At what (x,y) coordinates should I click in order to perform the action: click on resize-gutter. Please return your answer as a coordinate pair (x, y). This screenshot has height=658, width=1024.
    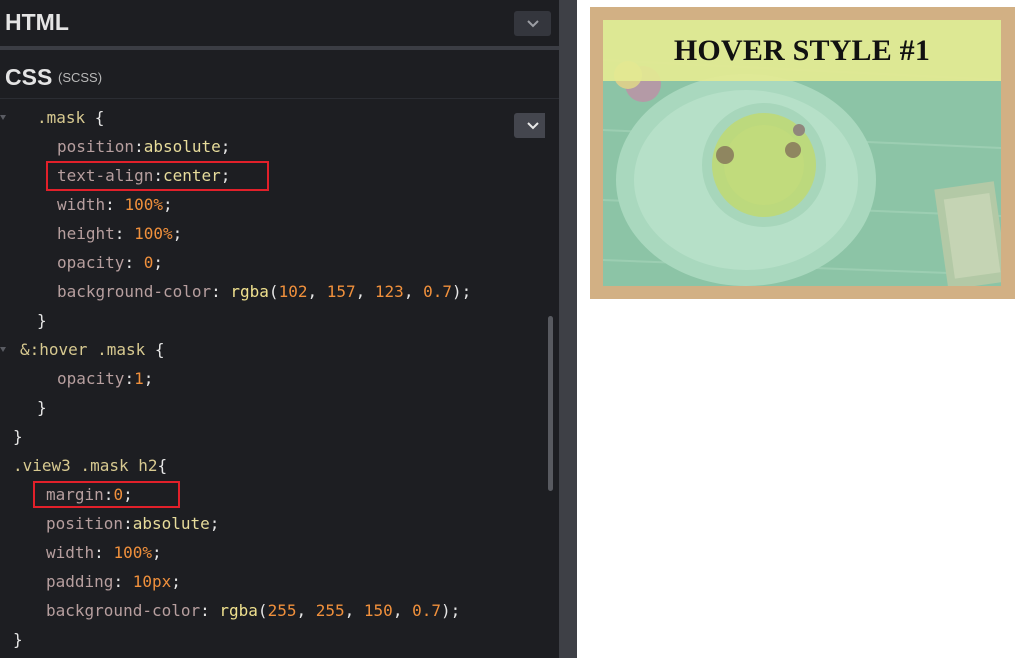
    Looking at the image, I should click on (568, 329).